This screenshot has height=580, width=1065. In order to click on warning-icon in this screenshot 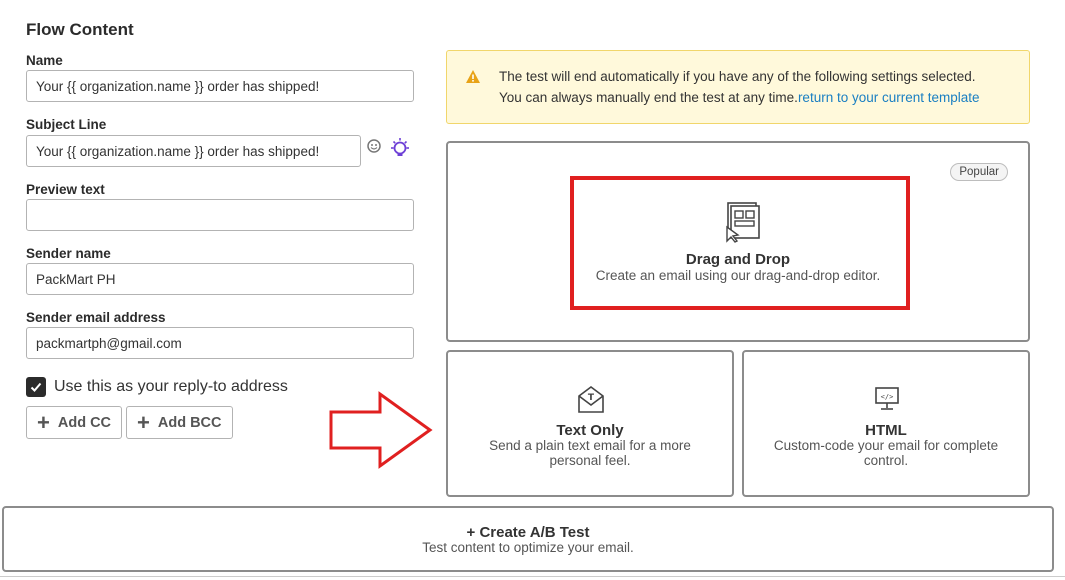, I will do `click(473, 76)`.